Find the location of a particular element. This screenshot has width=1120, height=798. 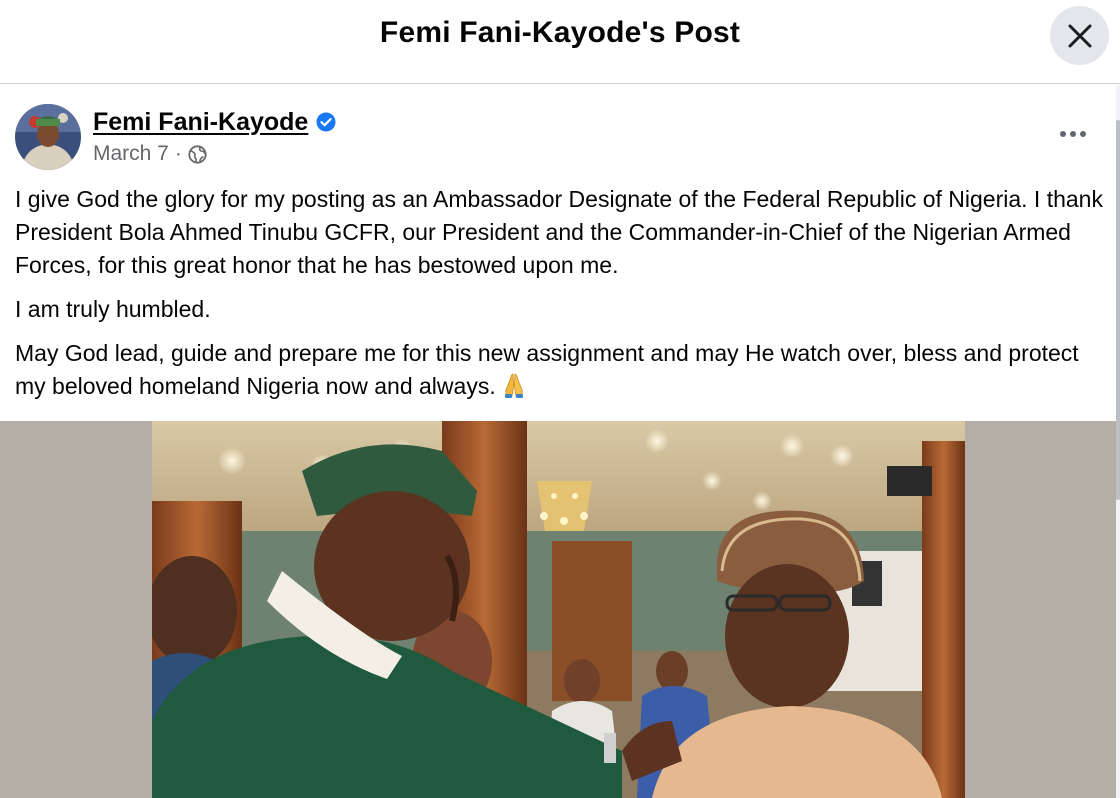

post-date-link: March 7 is located at coordinates (131, 154).